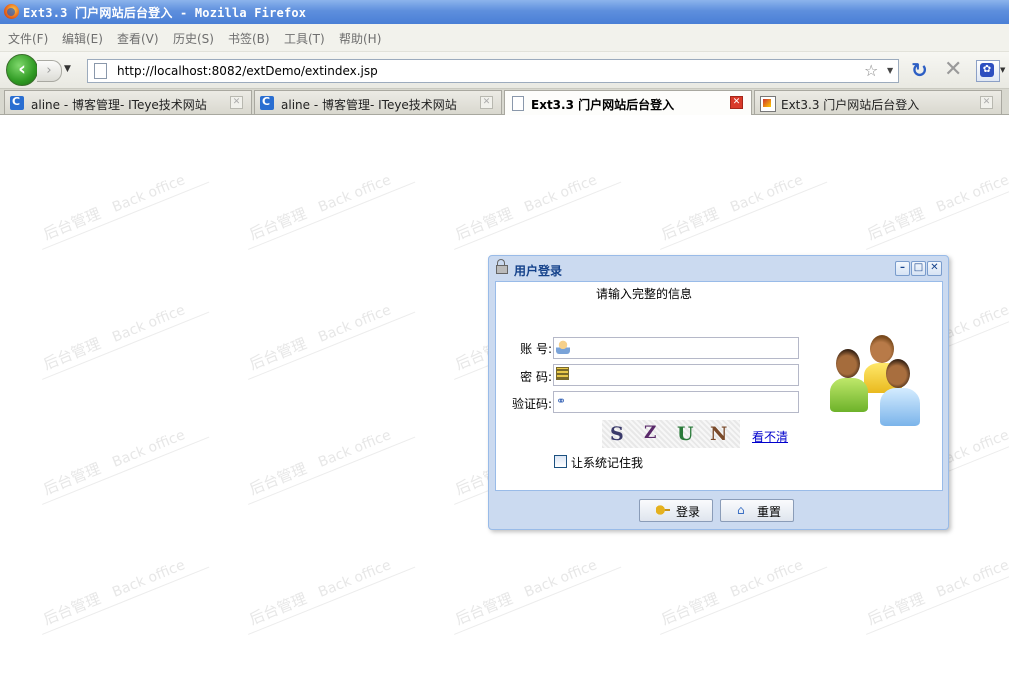 The height and width of the screenshot is (696, 1009). I want to click on tab-iteye-2: aline - 博客管理- ITeye技术网站 ✕, so click(378, 102).